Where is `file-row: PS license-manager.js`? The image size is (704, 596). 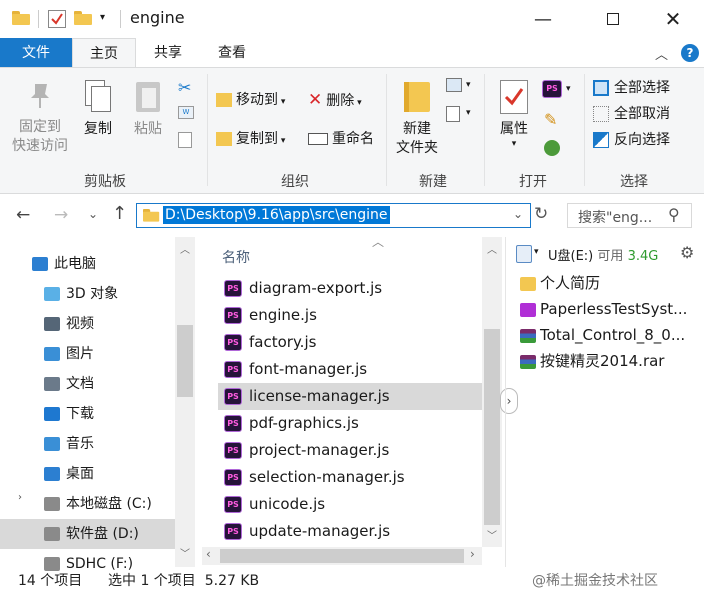
file-row: PS license-manager.js is located at coordinates (350, 396).